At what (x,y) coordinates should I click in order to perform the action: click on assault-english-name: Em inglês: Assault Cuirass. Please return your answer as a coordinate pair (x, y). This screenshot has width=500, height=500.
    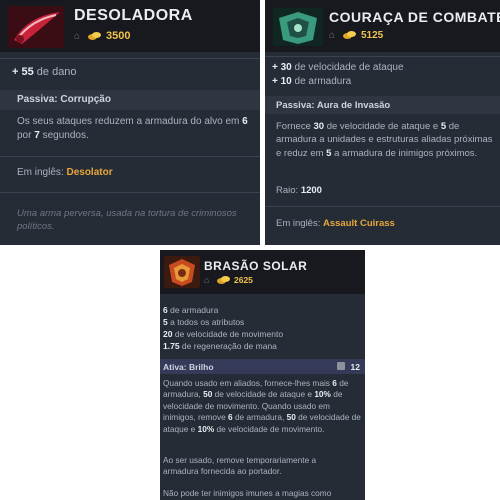
    Looking at the image, I should click on (335, 223).